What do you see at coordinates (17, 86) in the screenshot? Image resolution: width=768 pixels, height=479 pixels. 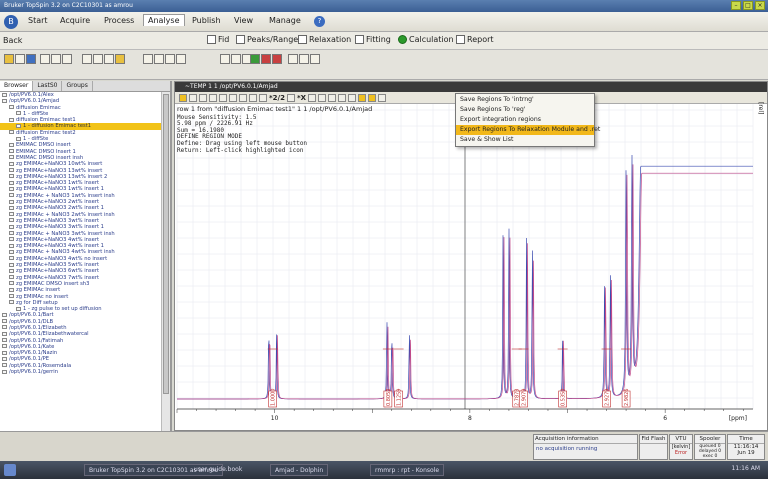 I see `tab-browser: Browser` at bounding box center [17, 86].